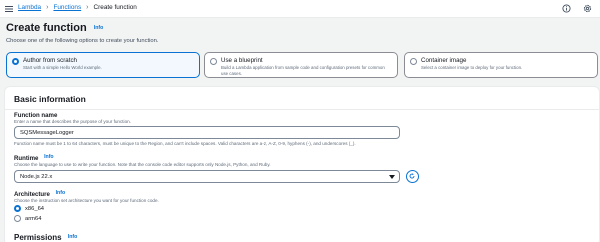 The height and width of the screenshot is (242, 600). Describe the element at coordinates (50, 99) in the screenshot. I see `panel-heading: Basic information` at that location.